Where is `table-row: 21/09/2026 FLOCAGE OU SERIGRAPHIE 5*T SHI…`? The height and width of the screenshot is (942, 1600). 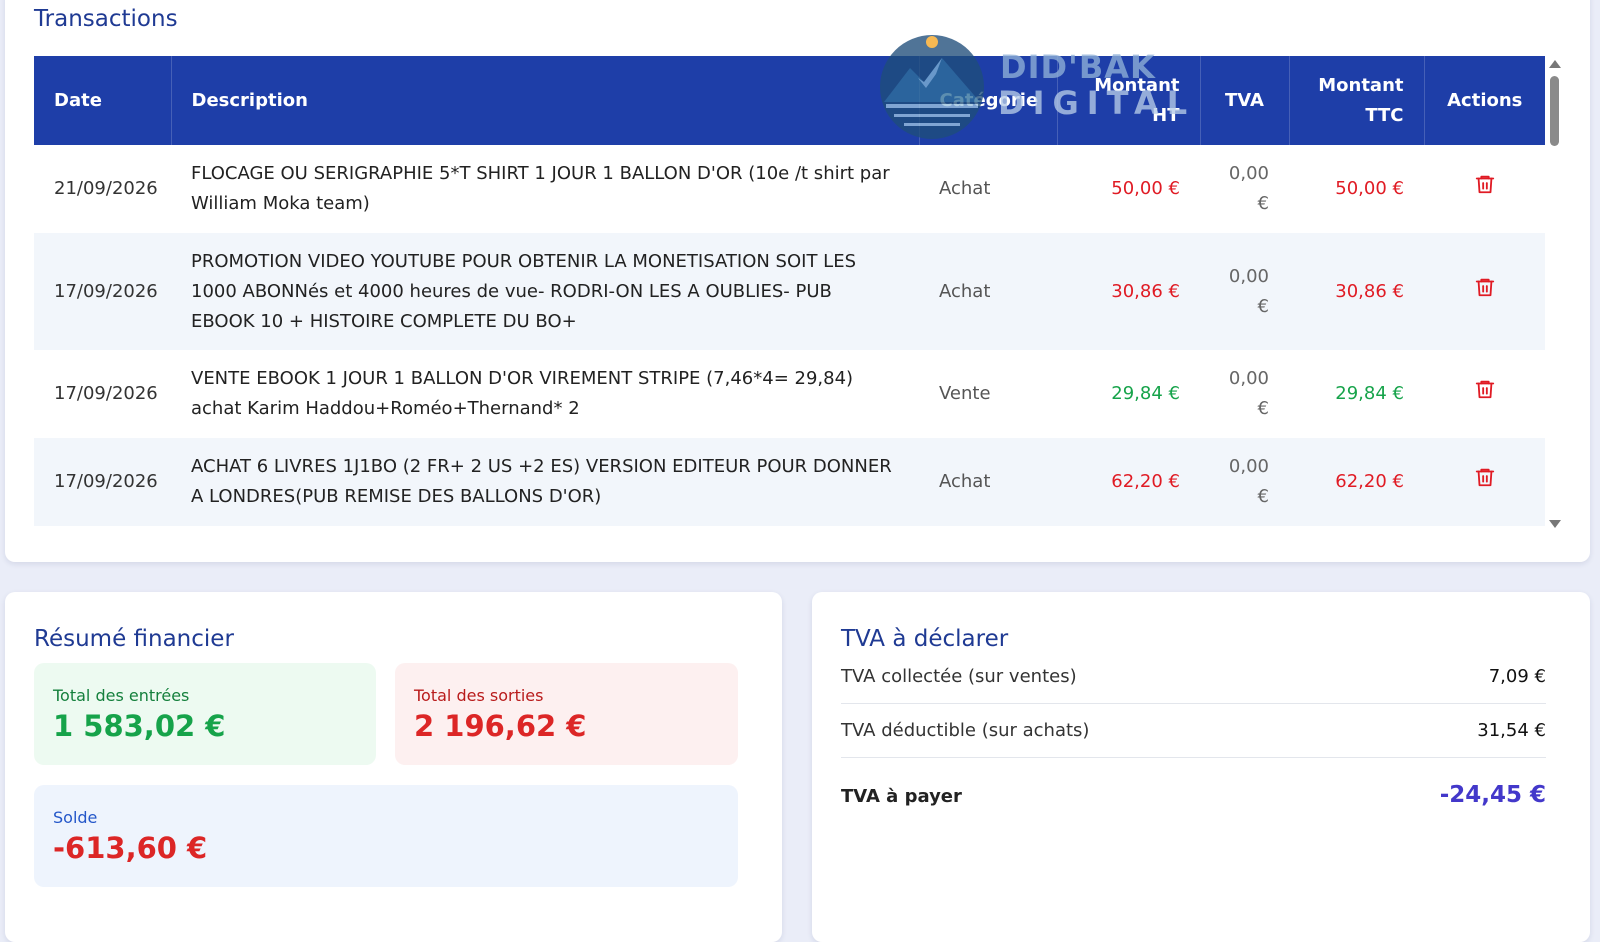
table-row: 21/09/2026 FLOCAGE OU SERIGRAPHIE 5*T SHI… is located at coordinates (789, 189).